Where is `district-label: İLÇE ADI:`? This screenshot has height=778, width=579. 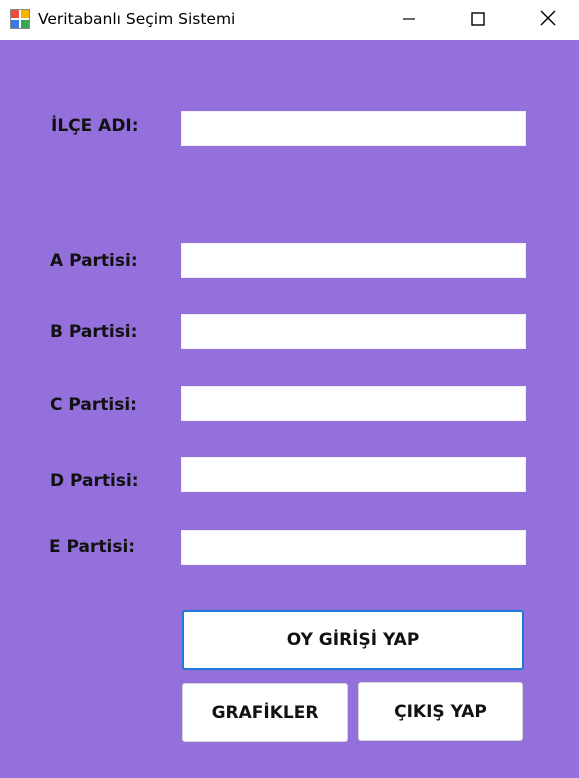
district-label: İLÇE ADI: is located at coordinates (95, 126).